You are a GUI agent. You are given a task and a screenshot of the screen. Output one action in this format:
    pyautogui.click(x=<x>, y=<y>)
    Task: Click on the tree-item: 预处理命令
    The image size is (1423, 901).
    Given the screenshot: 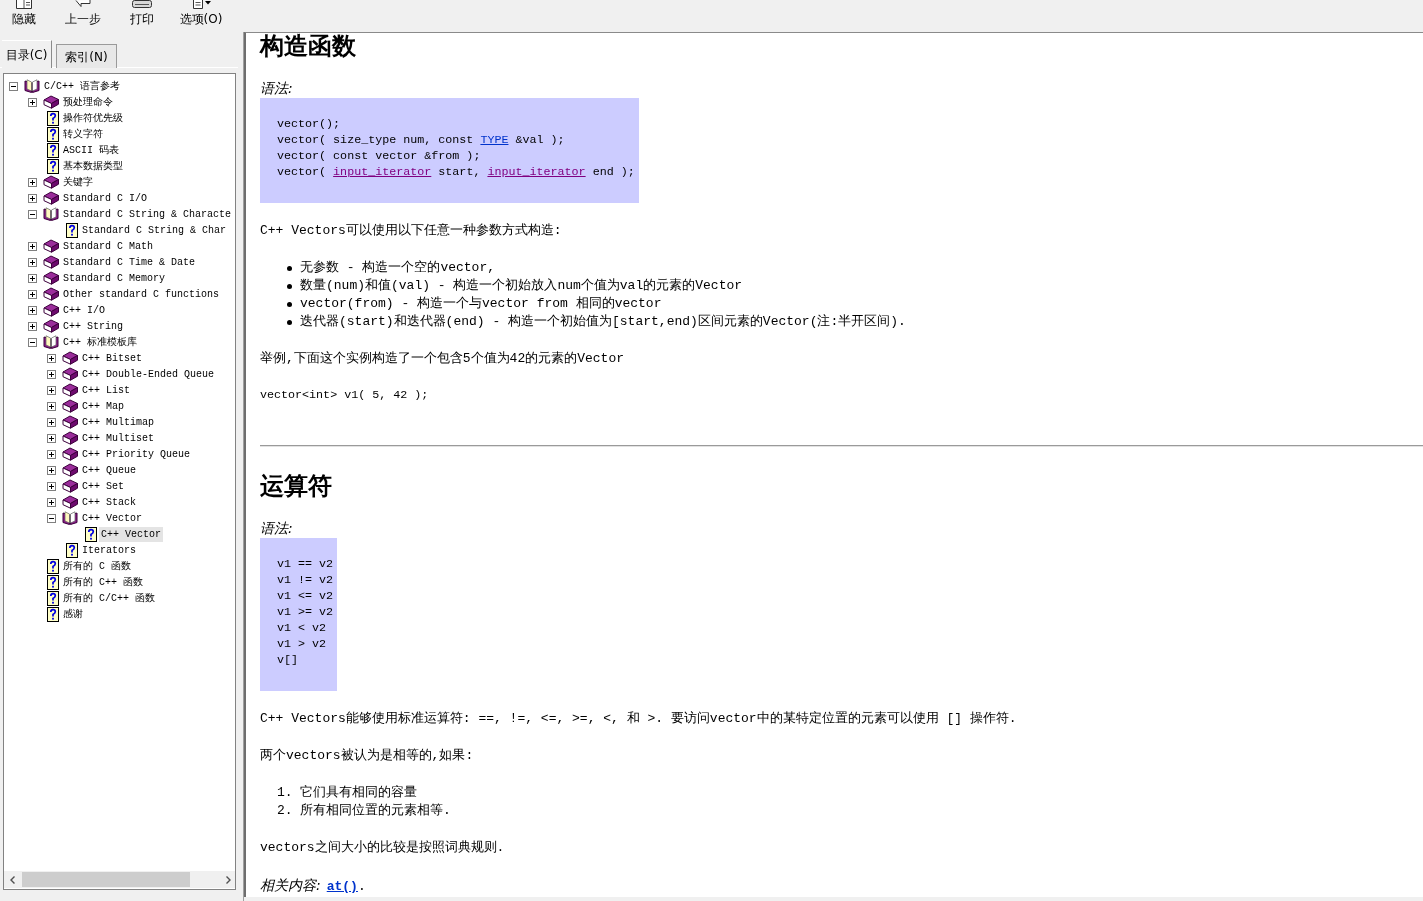 What is the action you would take?
    pyautogui.click(x=88, y=102)
    